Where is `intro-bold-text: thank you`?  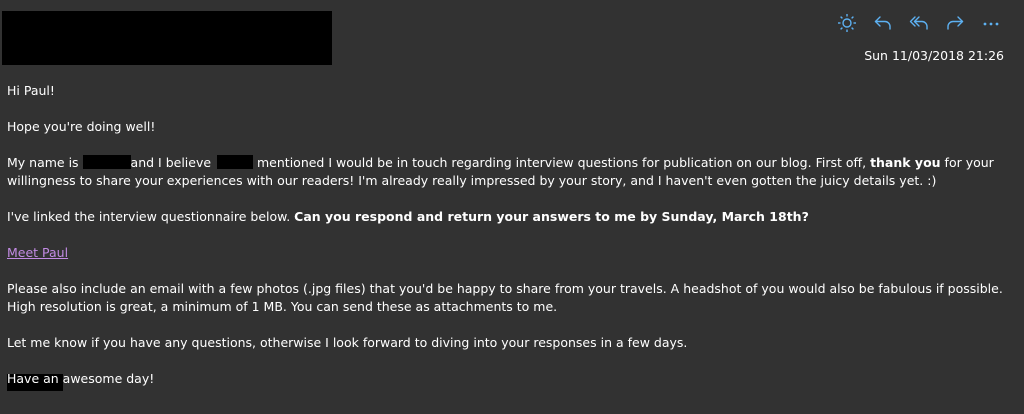
intro-bold-text: thank you is located at coordinates (905, 162).